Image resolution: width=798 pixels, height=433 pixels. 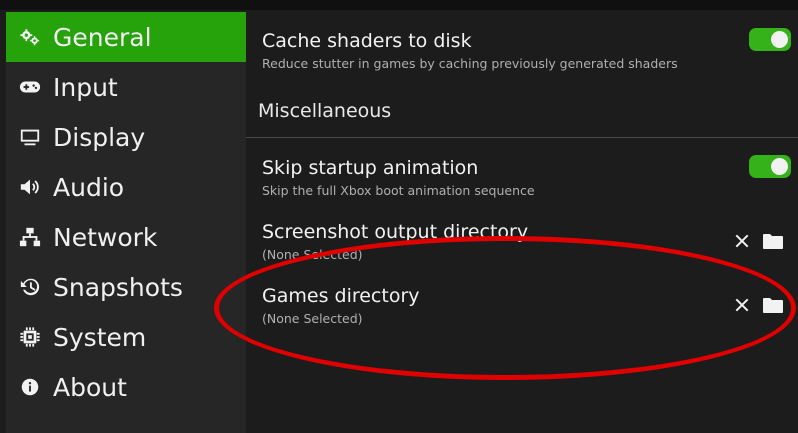 I want to click on setting-title: Screenshot output directory, so click(x=395, y=232).